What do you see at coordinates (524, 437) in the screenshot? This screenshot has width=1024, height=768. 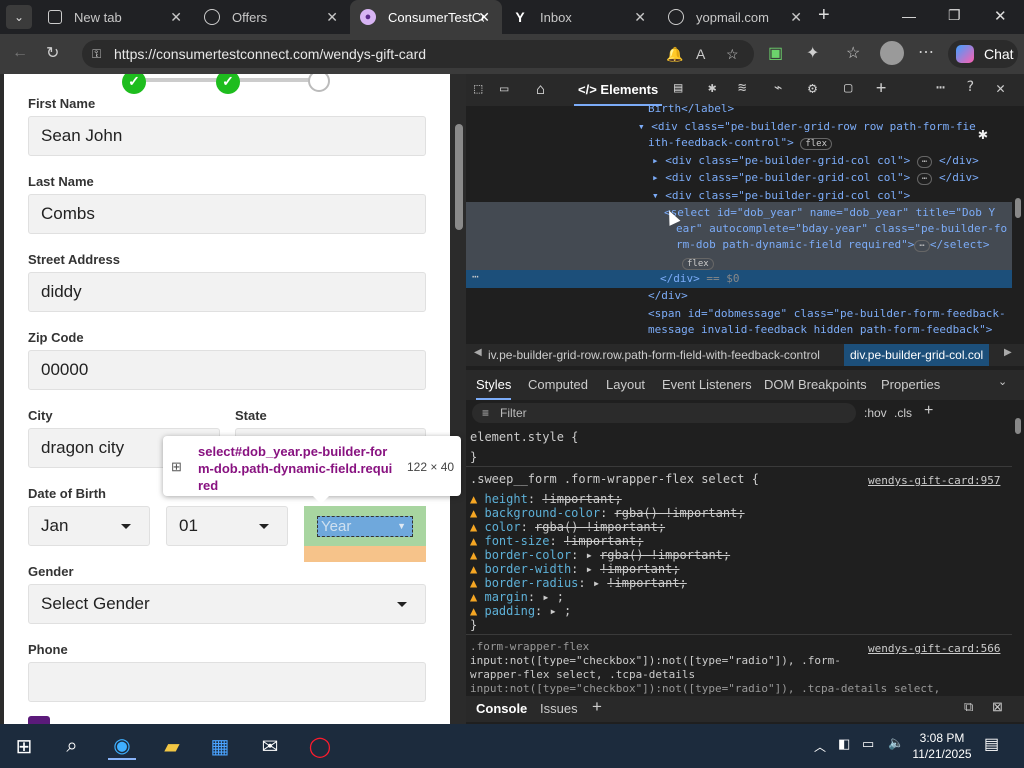 I see `element-style-rule: element.style {` at bounding box center [524, 437].